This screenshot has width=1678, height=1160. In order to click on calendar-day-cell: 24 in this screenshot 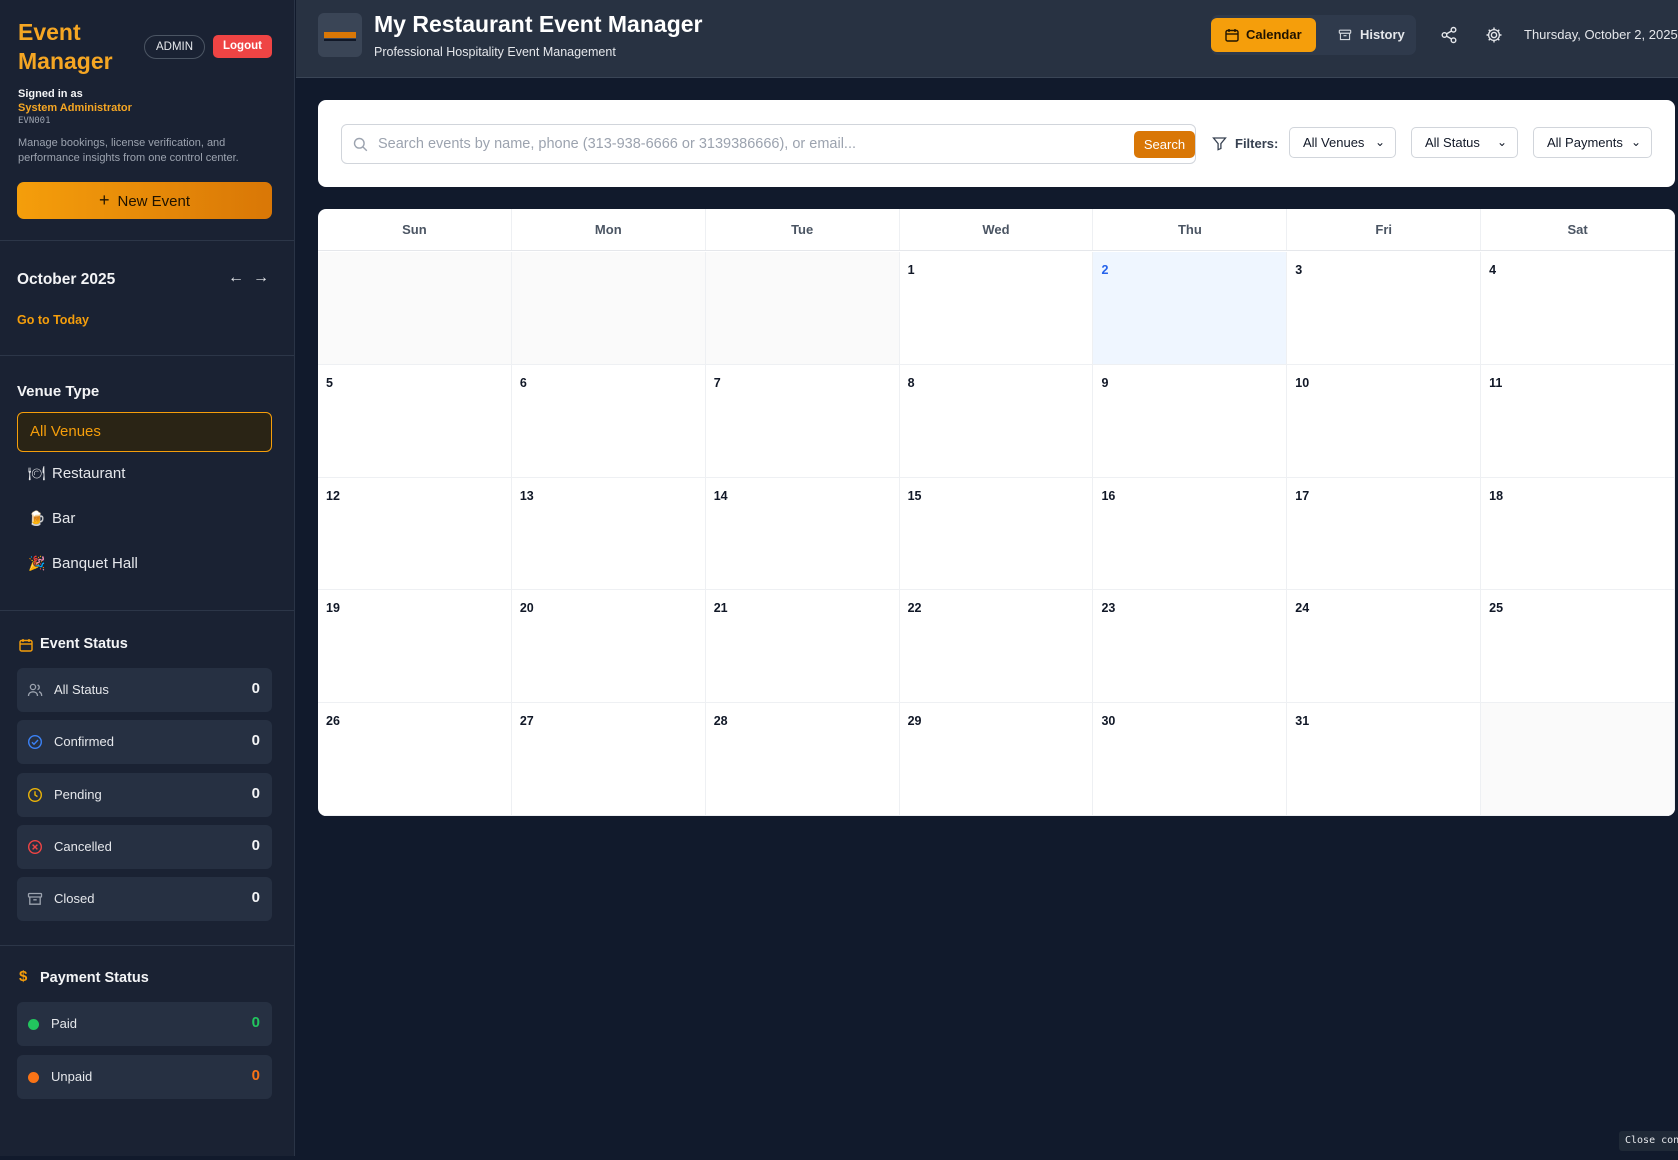, I will do `click(1384, 647)`.